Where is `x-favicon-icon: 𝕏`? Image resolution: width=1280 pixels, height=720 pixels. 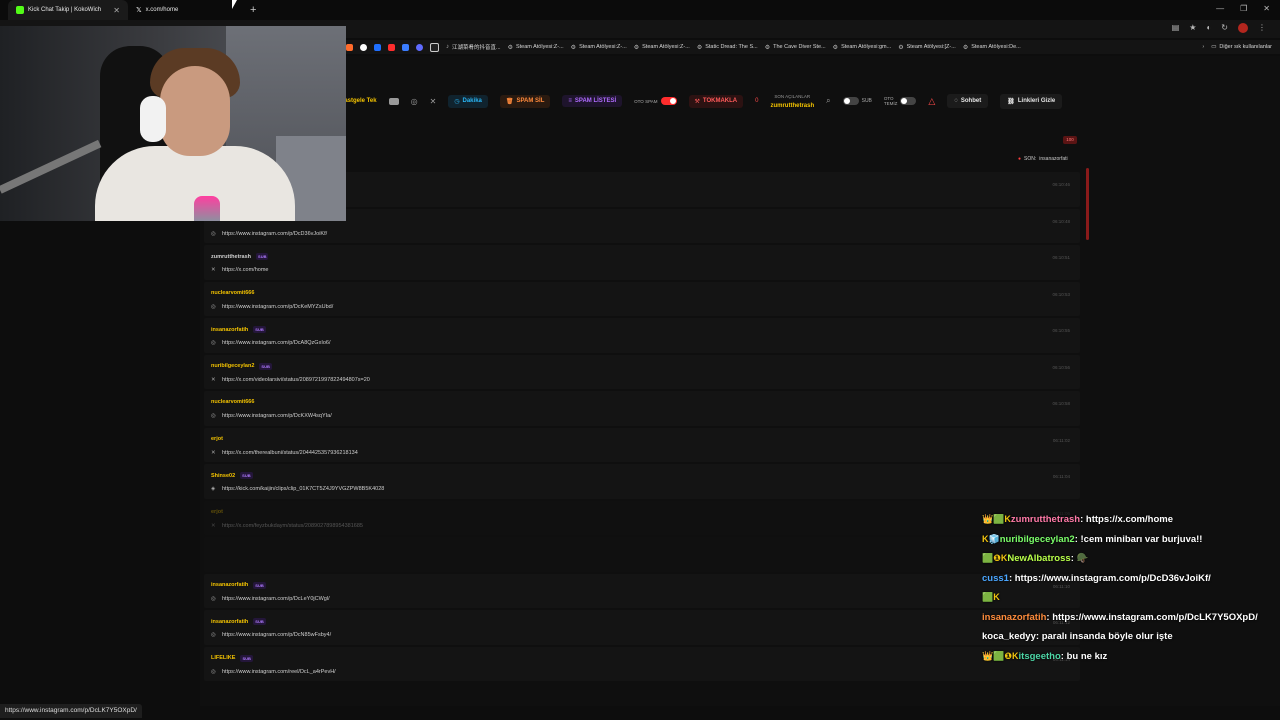
x-favicon-icon: 𝕏 is located at coordinates (139, 10).